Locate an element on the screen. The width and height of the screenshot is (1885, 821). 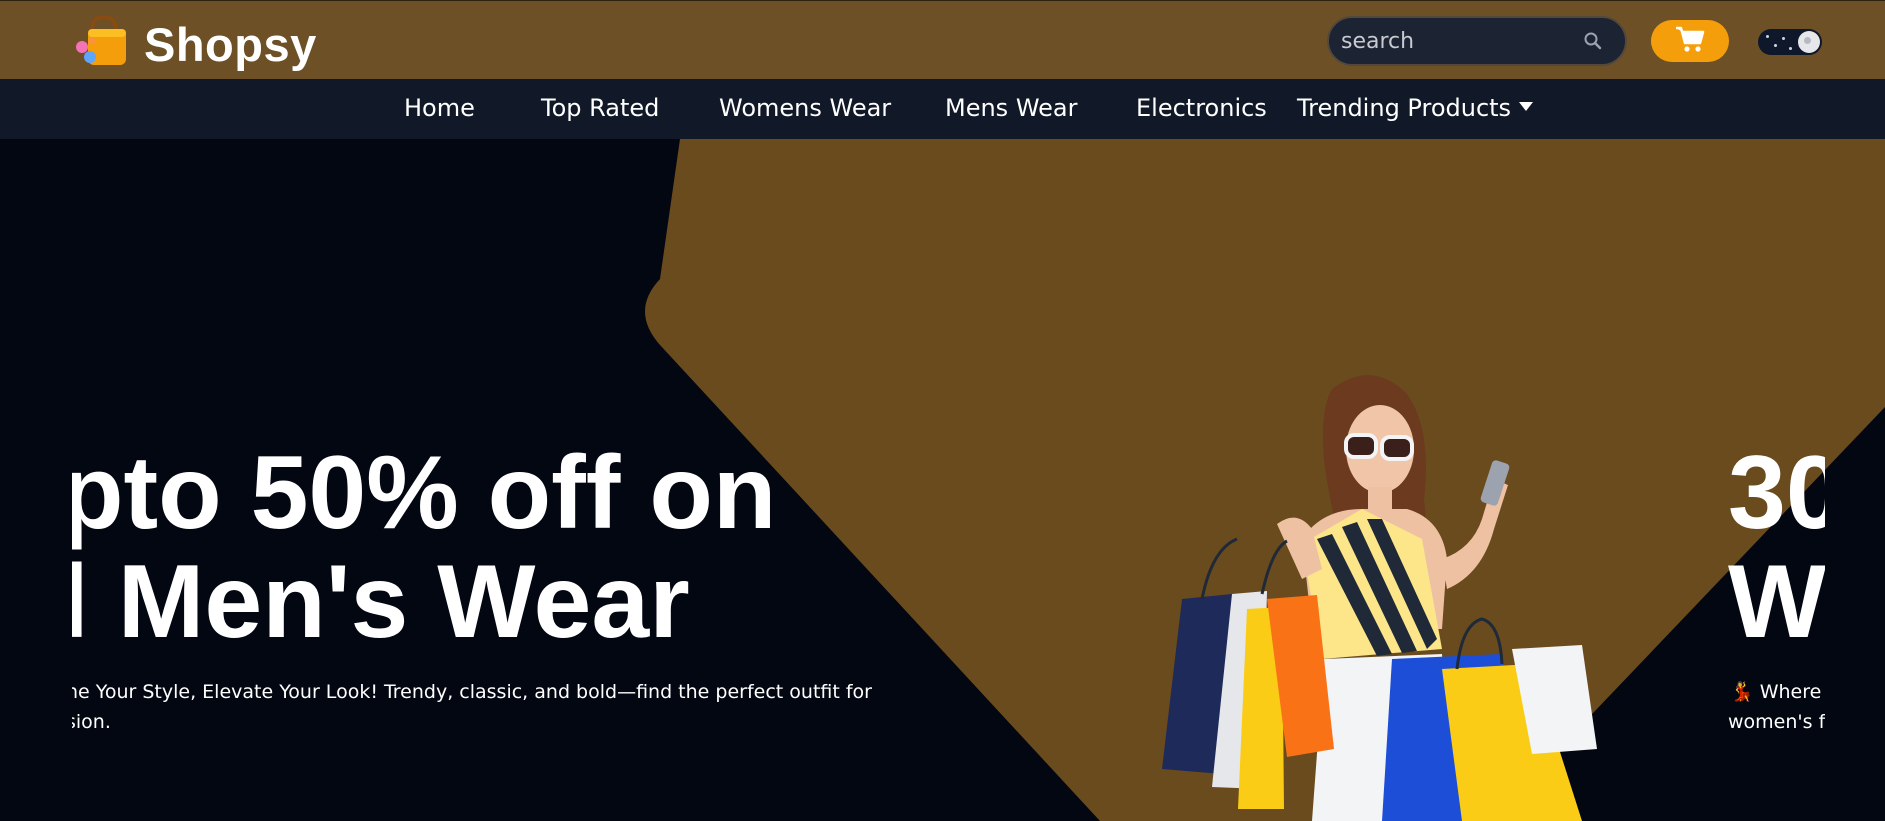
slide-2-headline-line1: 30 is located at coordinates (1776, 493).